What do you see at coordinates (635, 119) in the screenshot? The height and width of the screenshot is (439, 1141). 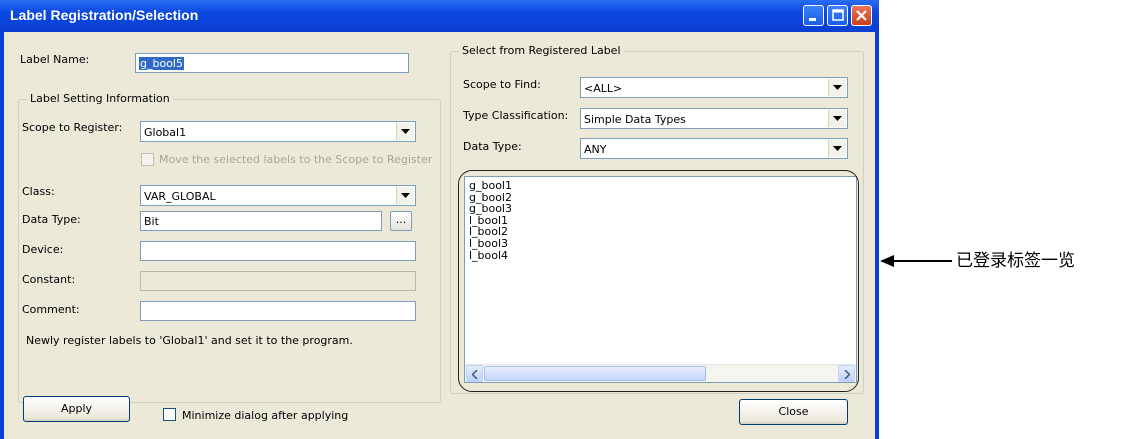 I see `type-classification-value: Simple Data Types` at bounding box center [635, 119].